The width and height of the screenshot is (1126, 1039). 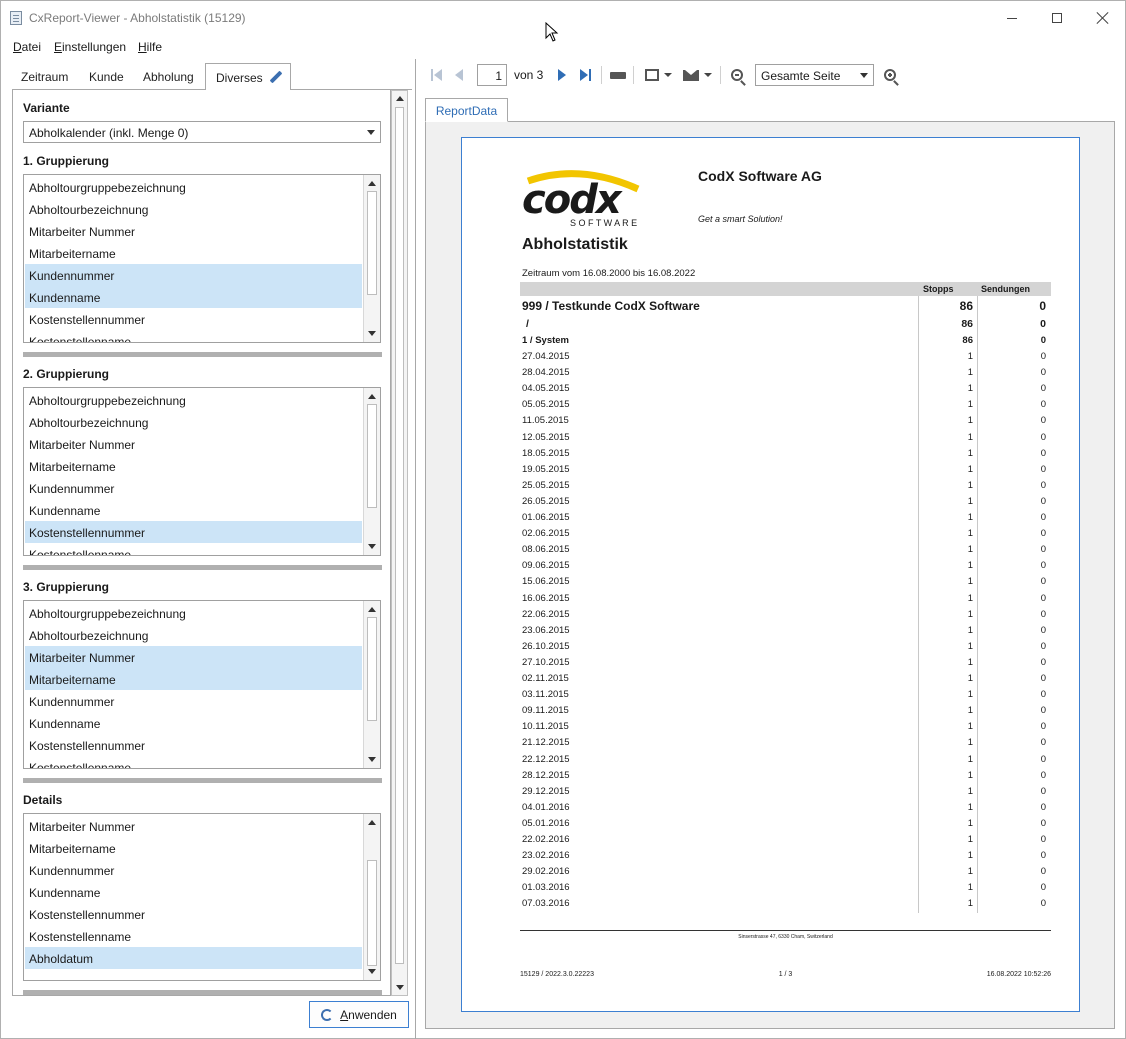 What do you see at coordinates (1057, 18) in the screenshot?
I see `maximize-button` at bounding box center [1057, 18].